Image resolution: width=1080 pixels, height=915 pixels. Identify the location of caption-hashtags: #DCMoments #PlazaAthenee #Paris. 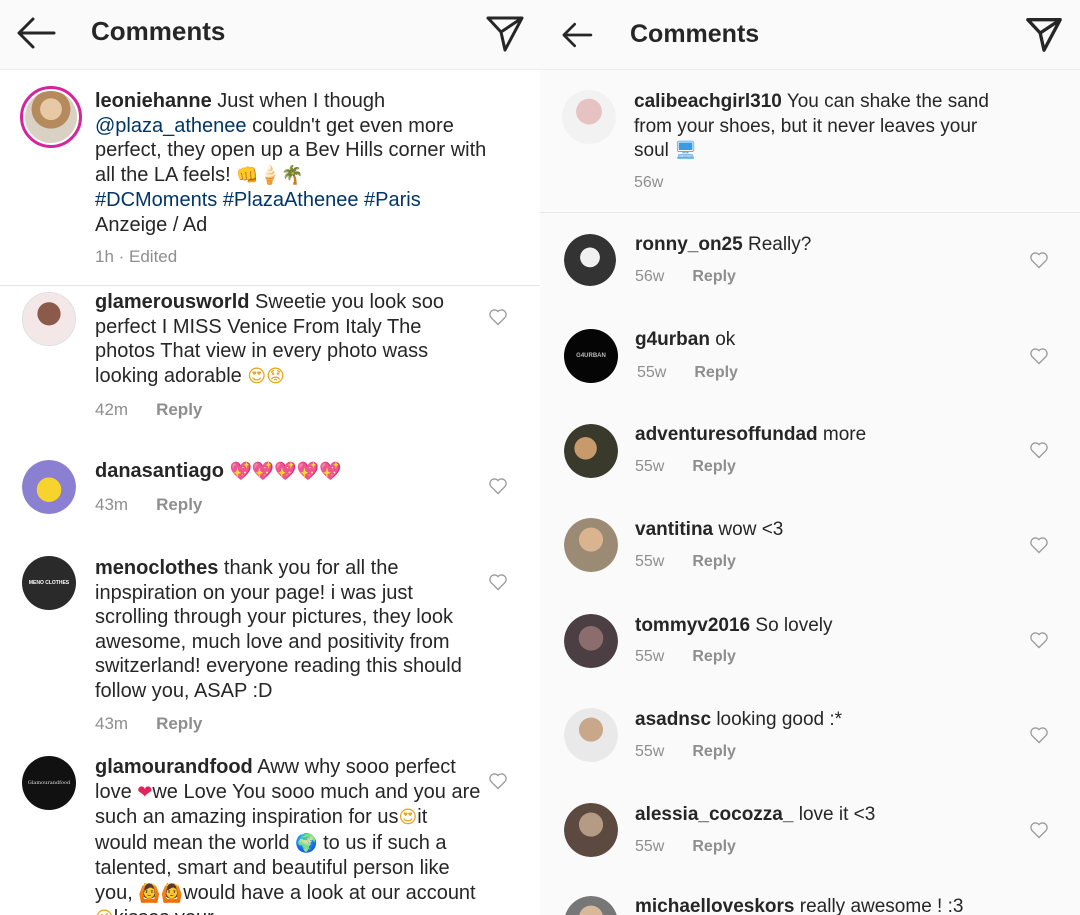
(258, 200).